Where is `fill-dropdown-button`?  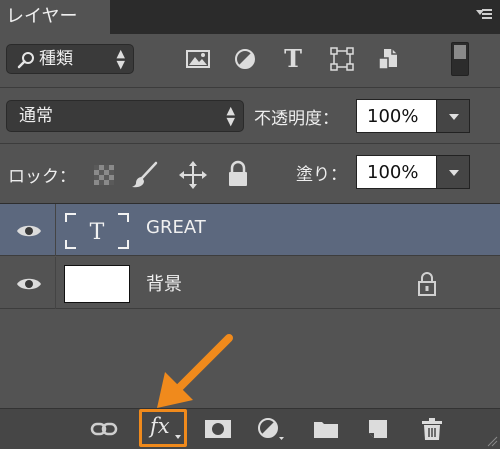 fill-dropdown-button is located at coordinates (453, 172).